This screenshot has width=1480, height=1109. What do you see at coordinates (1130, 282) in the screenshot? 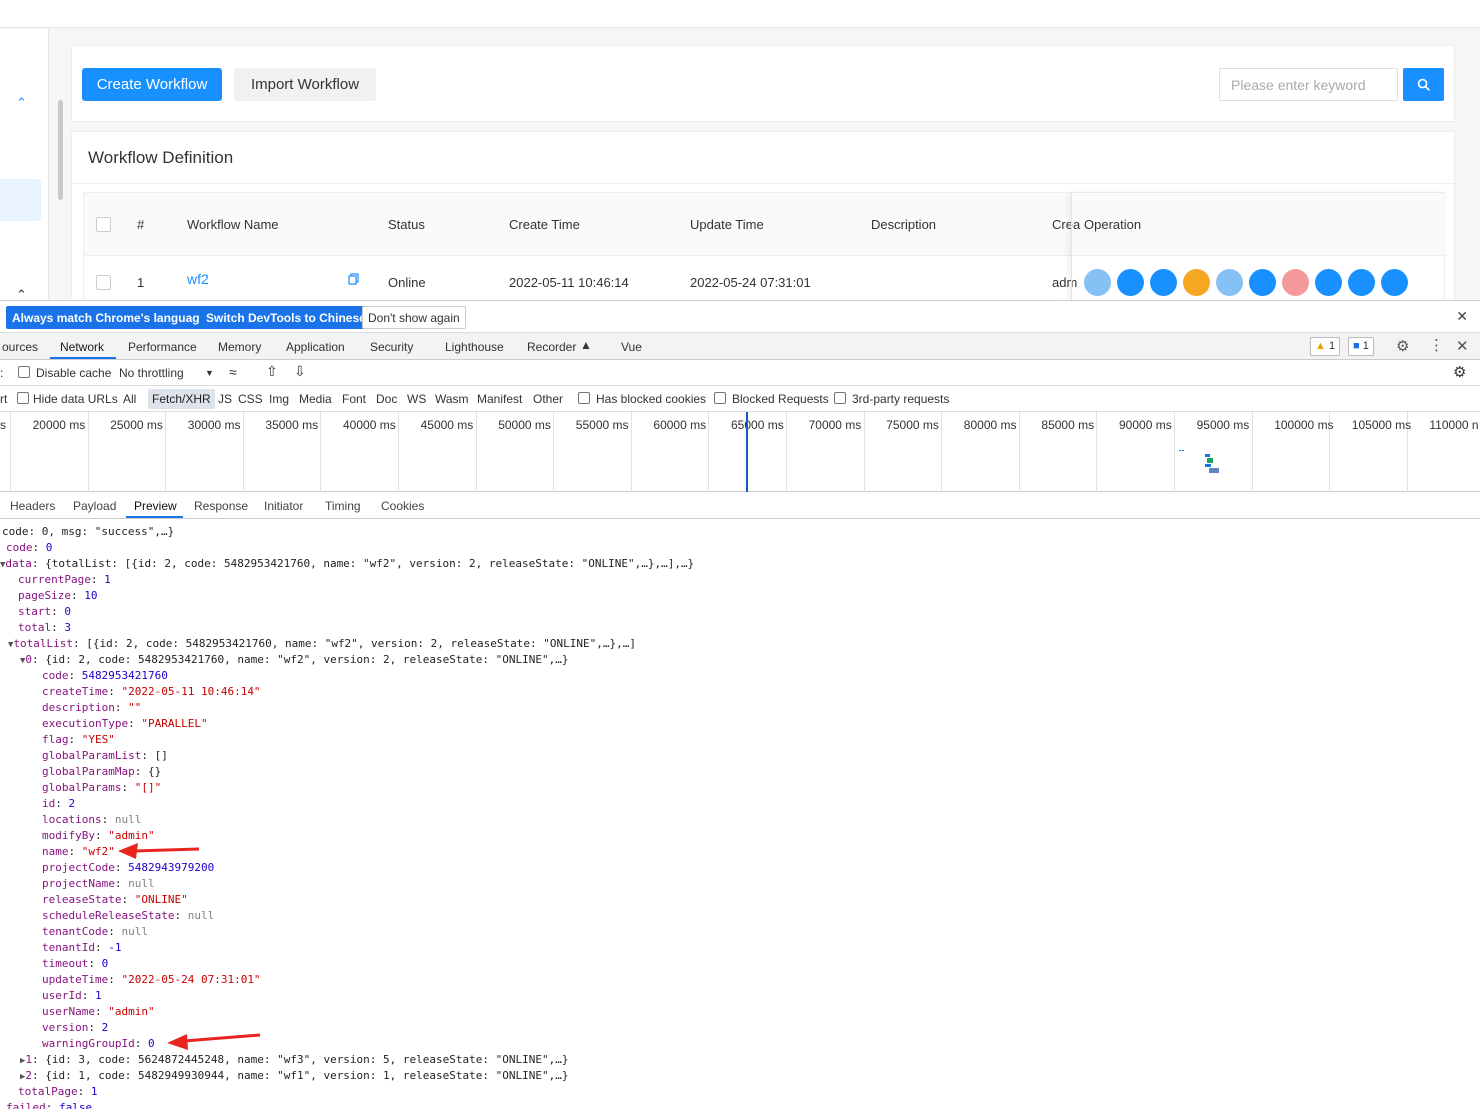
I see `run-button` at bounding box center [1130, 282].